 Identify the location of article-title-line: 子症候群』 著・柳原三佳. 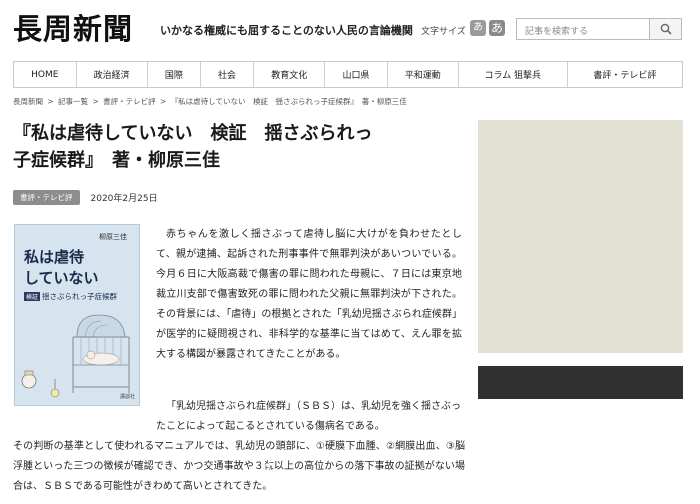
(116, 160).